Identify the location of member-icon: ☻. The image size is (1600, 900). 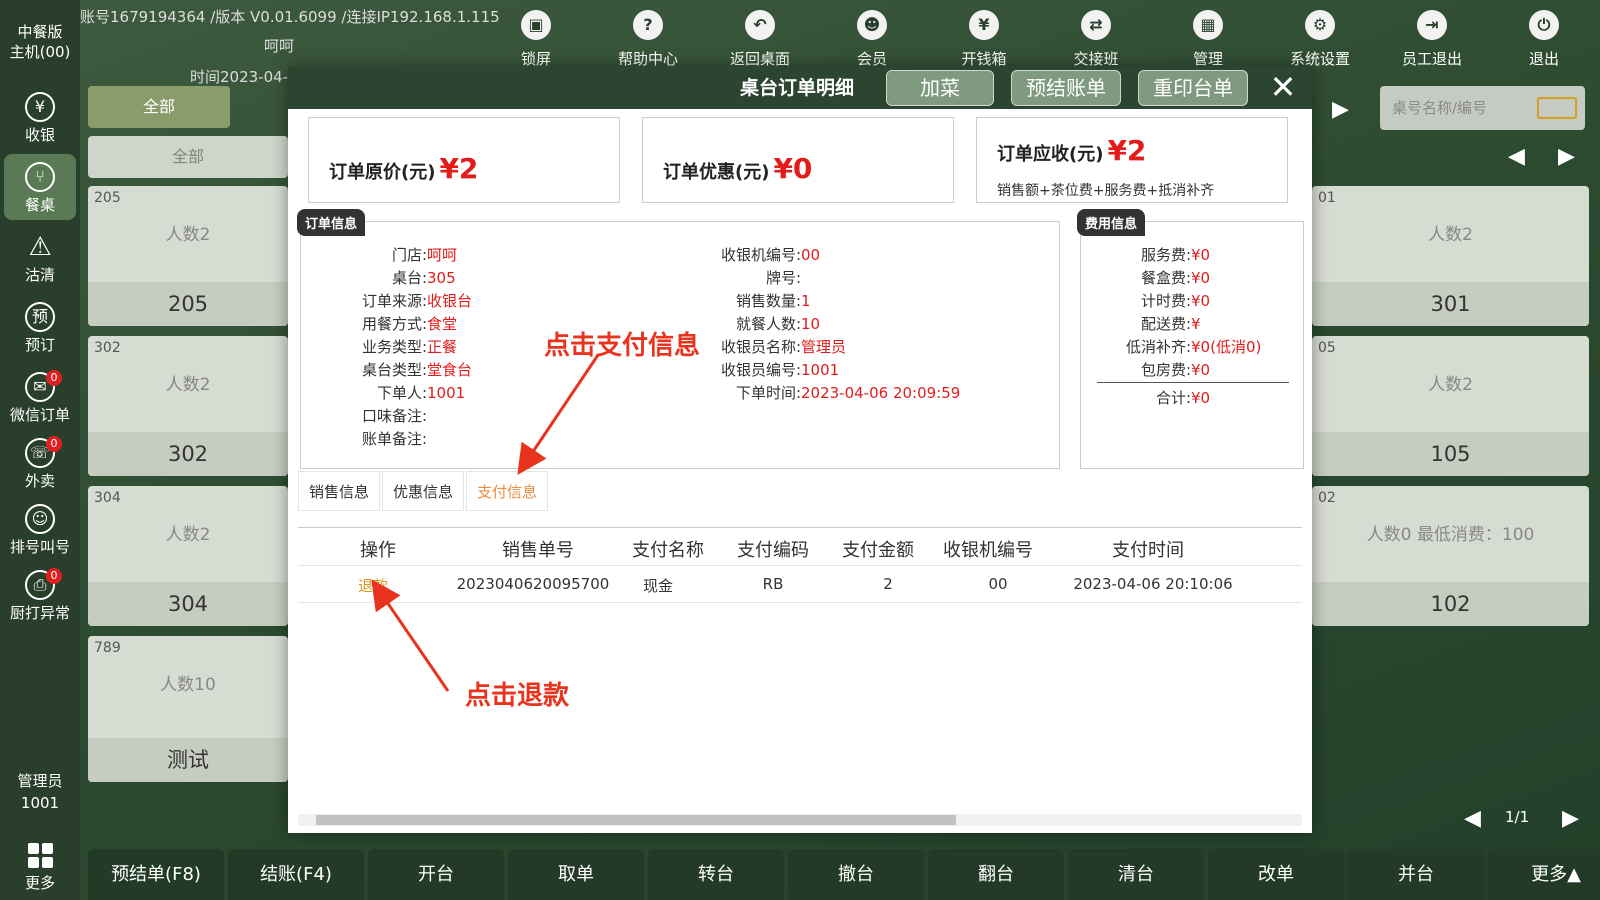
(872, 25).